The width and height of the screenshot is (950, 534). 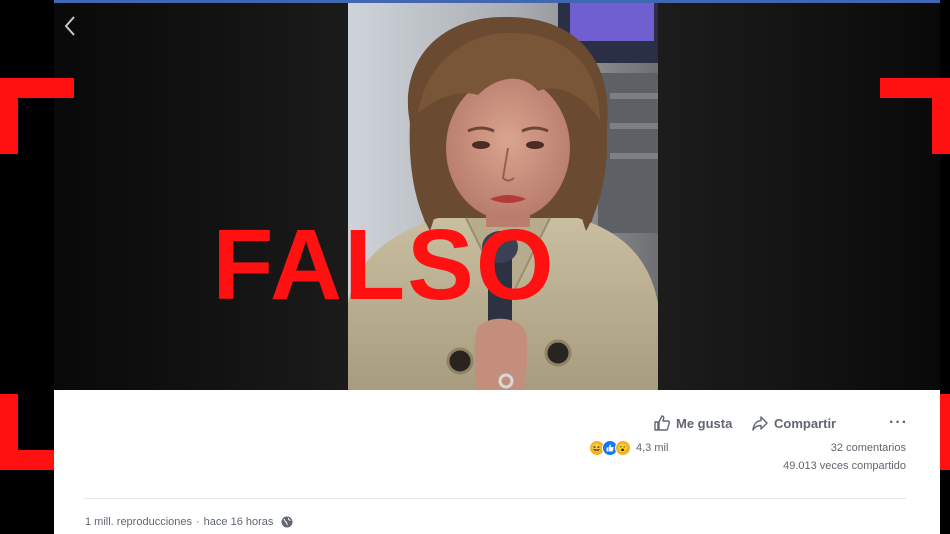 What do you see at coordinates (662, 423) in the screenshot?
I see `thumbs-up-icon` at bounding box center [662, 423].